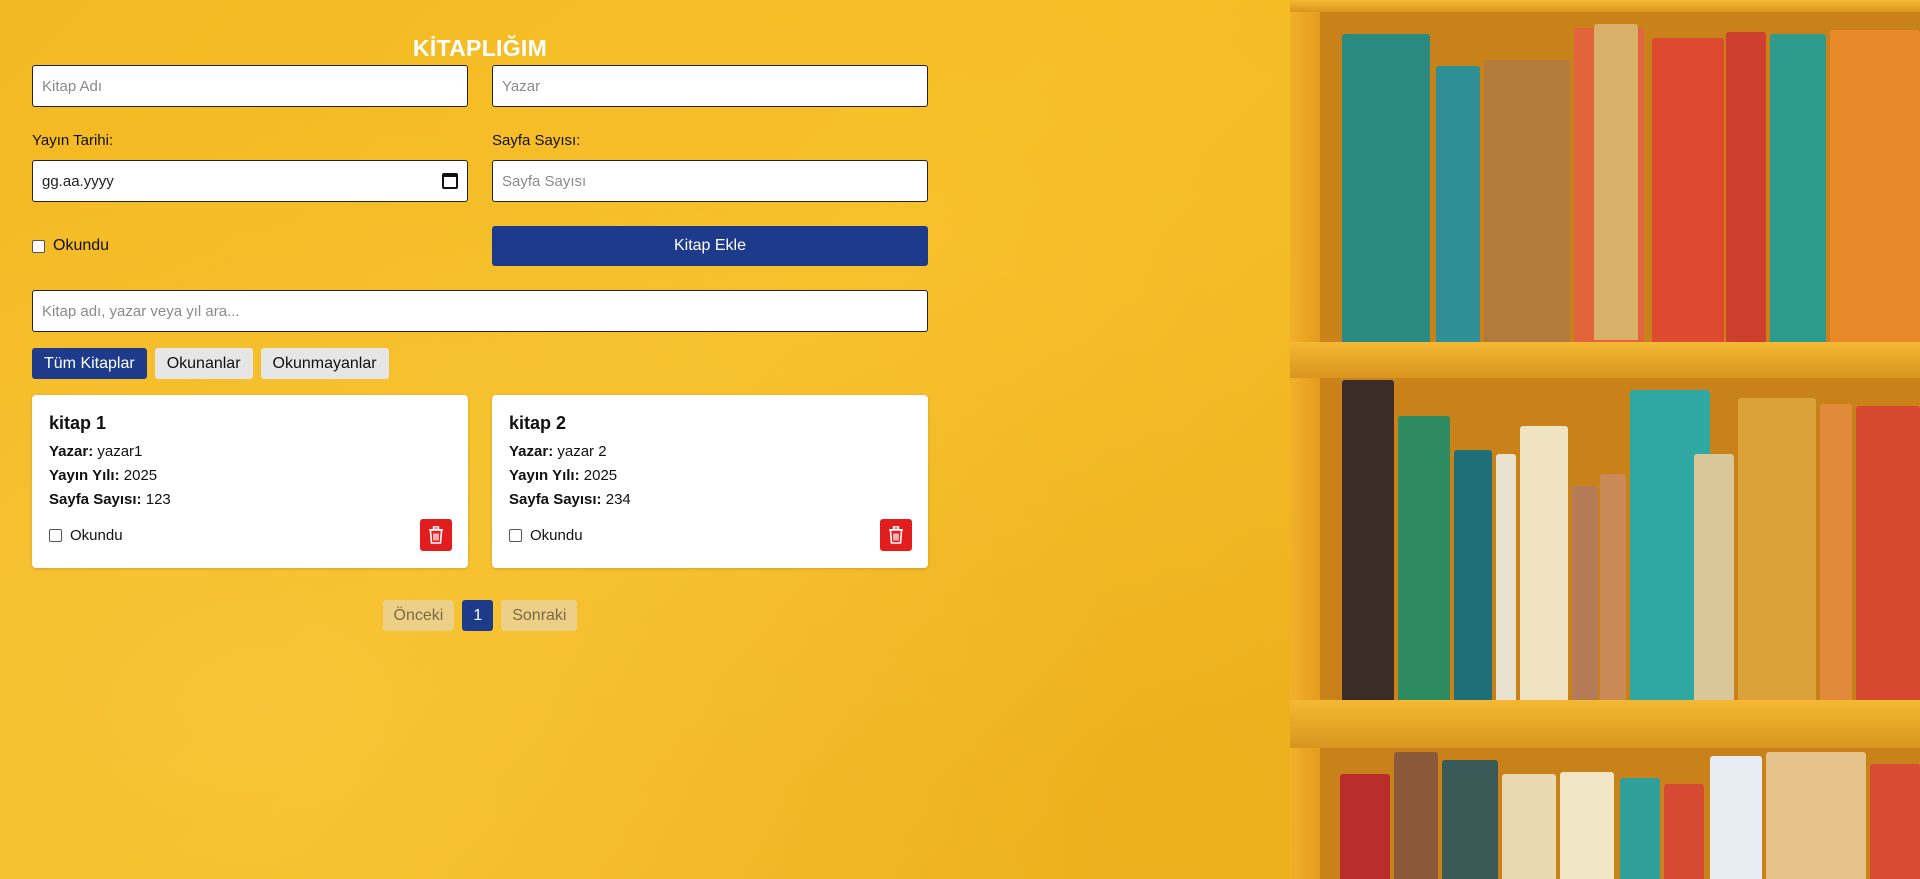 The width and height of the screenshot is (1920, 879). Describe the element at coordinates (250, 86) in the screenshot. I see `book-name-input` at that location.